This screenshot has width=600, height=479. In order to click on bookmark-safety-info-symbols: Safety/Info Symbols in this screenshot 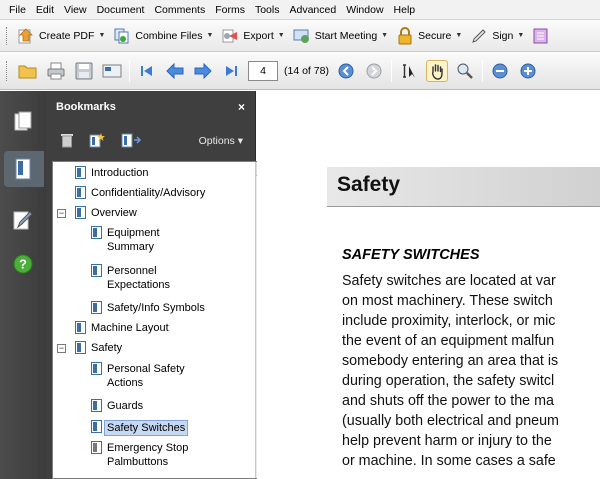, I will do `click(148, 308)`.